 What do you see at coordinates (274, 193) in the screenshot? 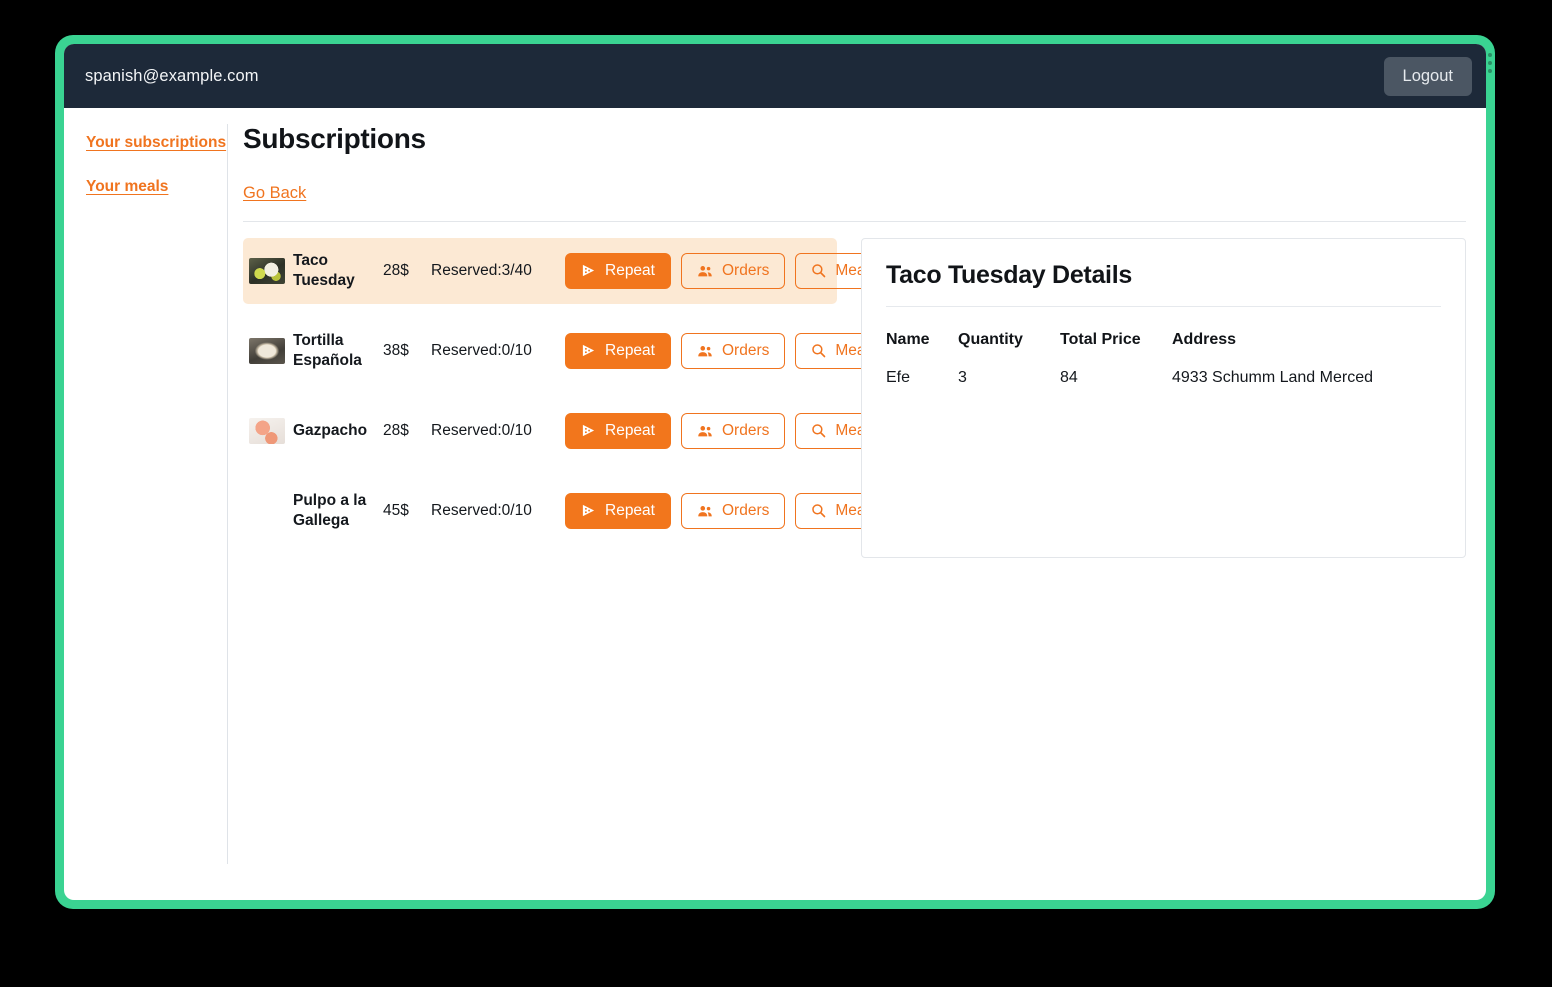
I see `go-back-link: Go Back` at bounding box center [274, 193].